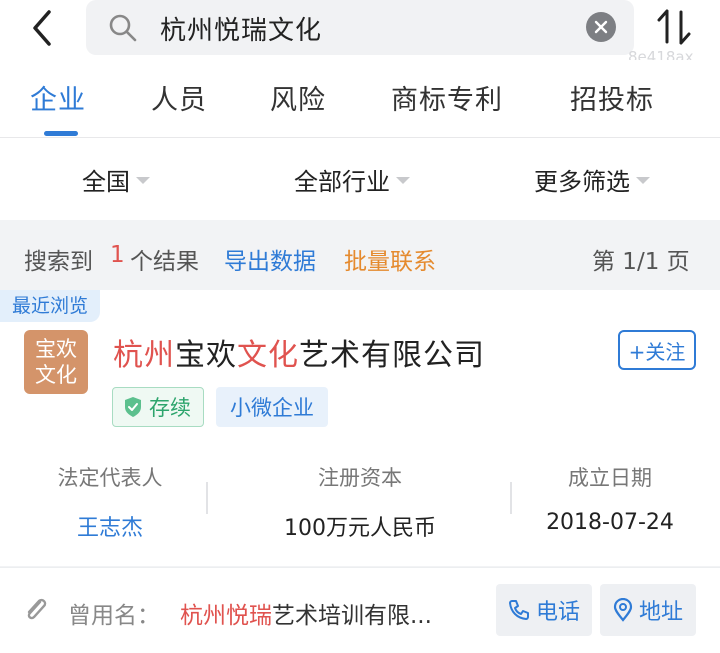 The height and width of the screenshot is (653, 720). I want to click on filter-bar: 全国 全部行业 更多筛选, so click(360, 179).